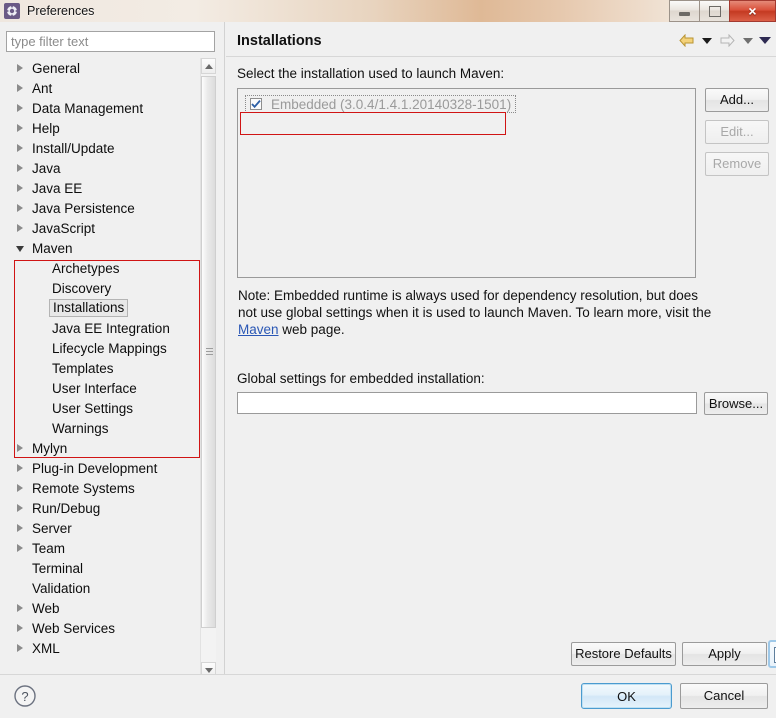  I want to click on sidebar-item-java-ee: Java EE, so click(104, 188).